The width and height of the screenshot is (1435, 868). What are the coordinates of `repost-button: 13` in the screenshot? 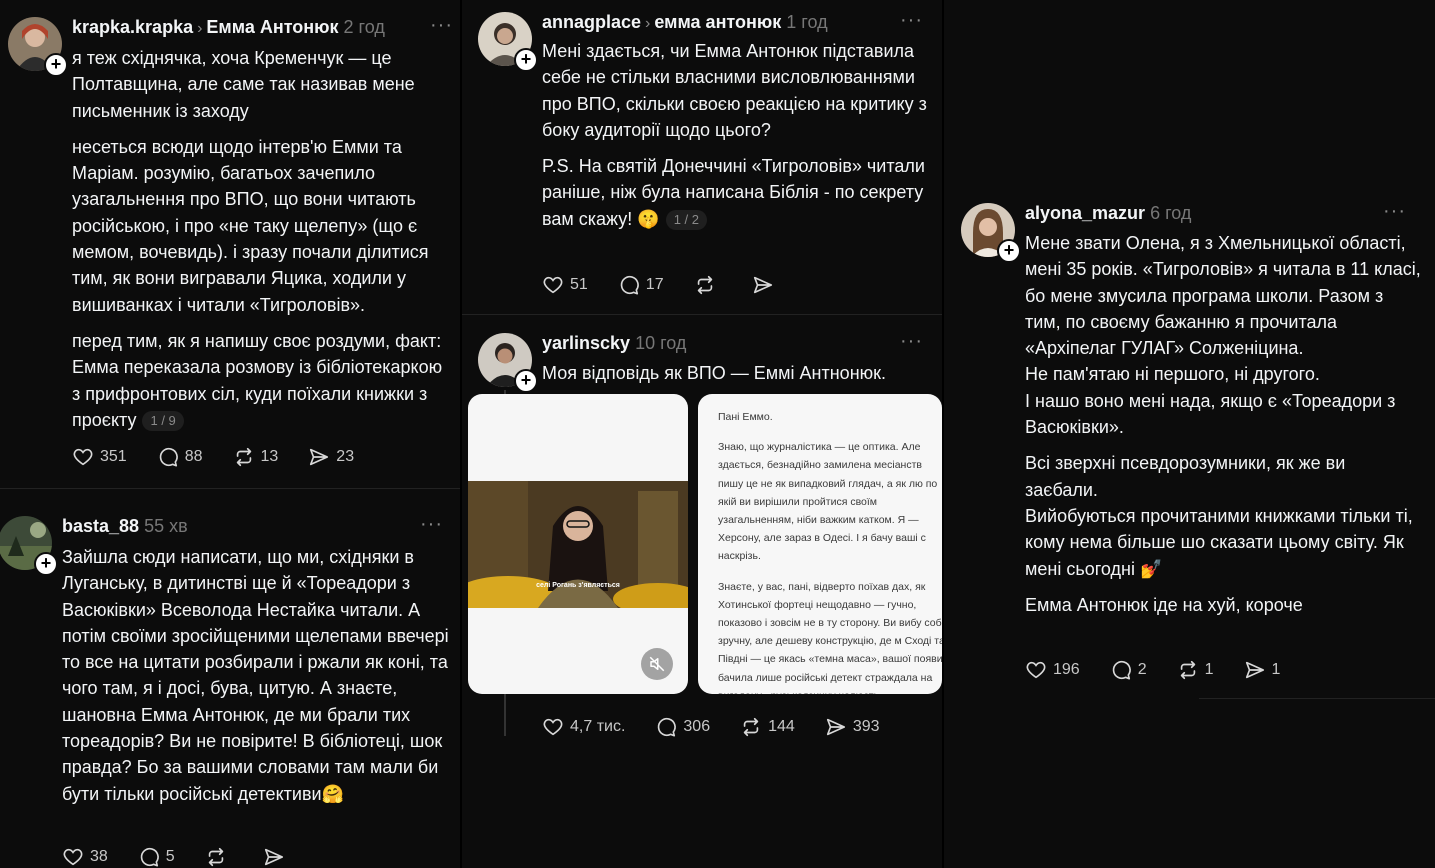 It's located at (255, 457).